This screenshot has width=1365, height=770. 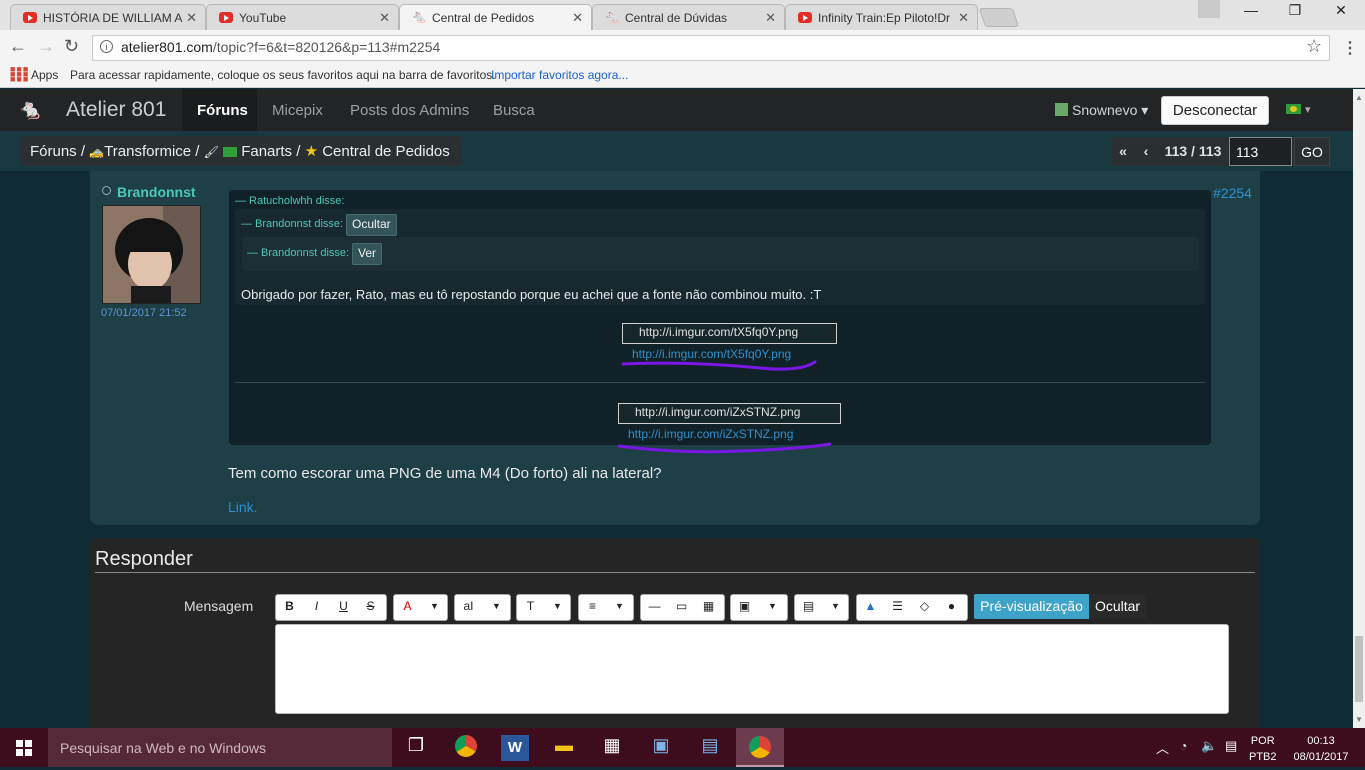 I want to click on clock-date: 08/01/2017, so click(x=1321, y=757).